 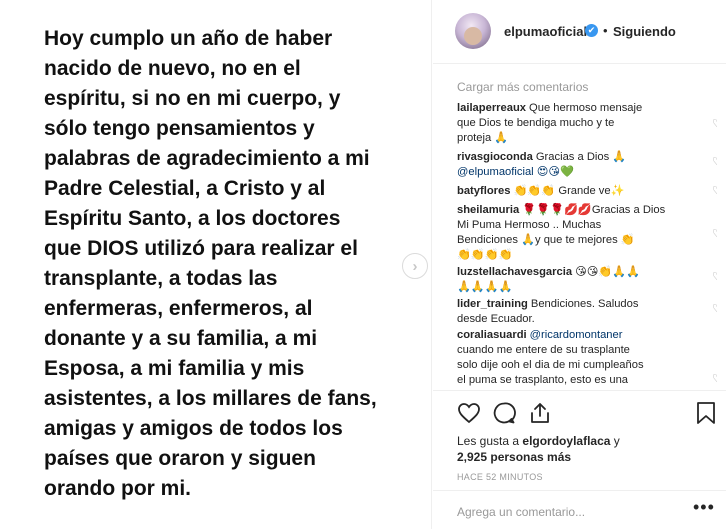 I want to click on post-text-line: que DIOS utilizó para realizar el, so click(x=201, y=248).